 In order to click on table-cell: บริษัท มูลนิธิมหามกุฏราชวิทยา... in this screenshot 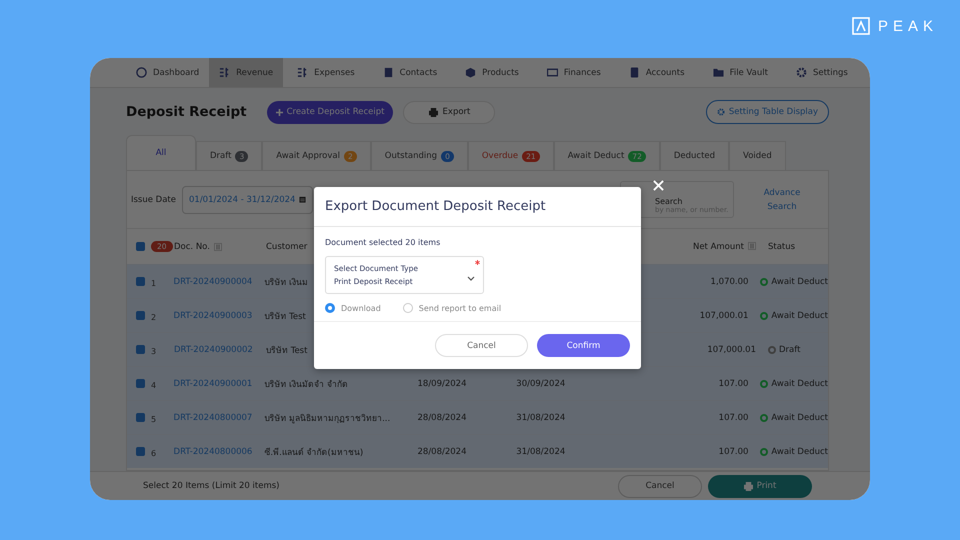, I will do `click(327, 419)`.